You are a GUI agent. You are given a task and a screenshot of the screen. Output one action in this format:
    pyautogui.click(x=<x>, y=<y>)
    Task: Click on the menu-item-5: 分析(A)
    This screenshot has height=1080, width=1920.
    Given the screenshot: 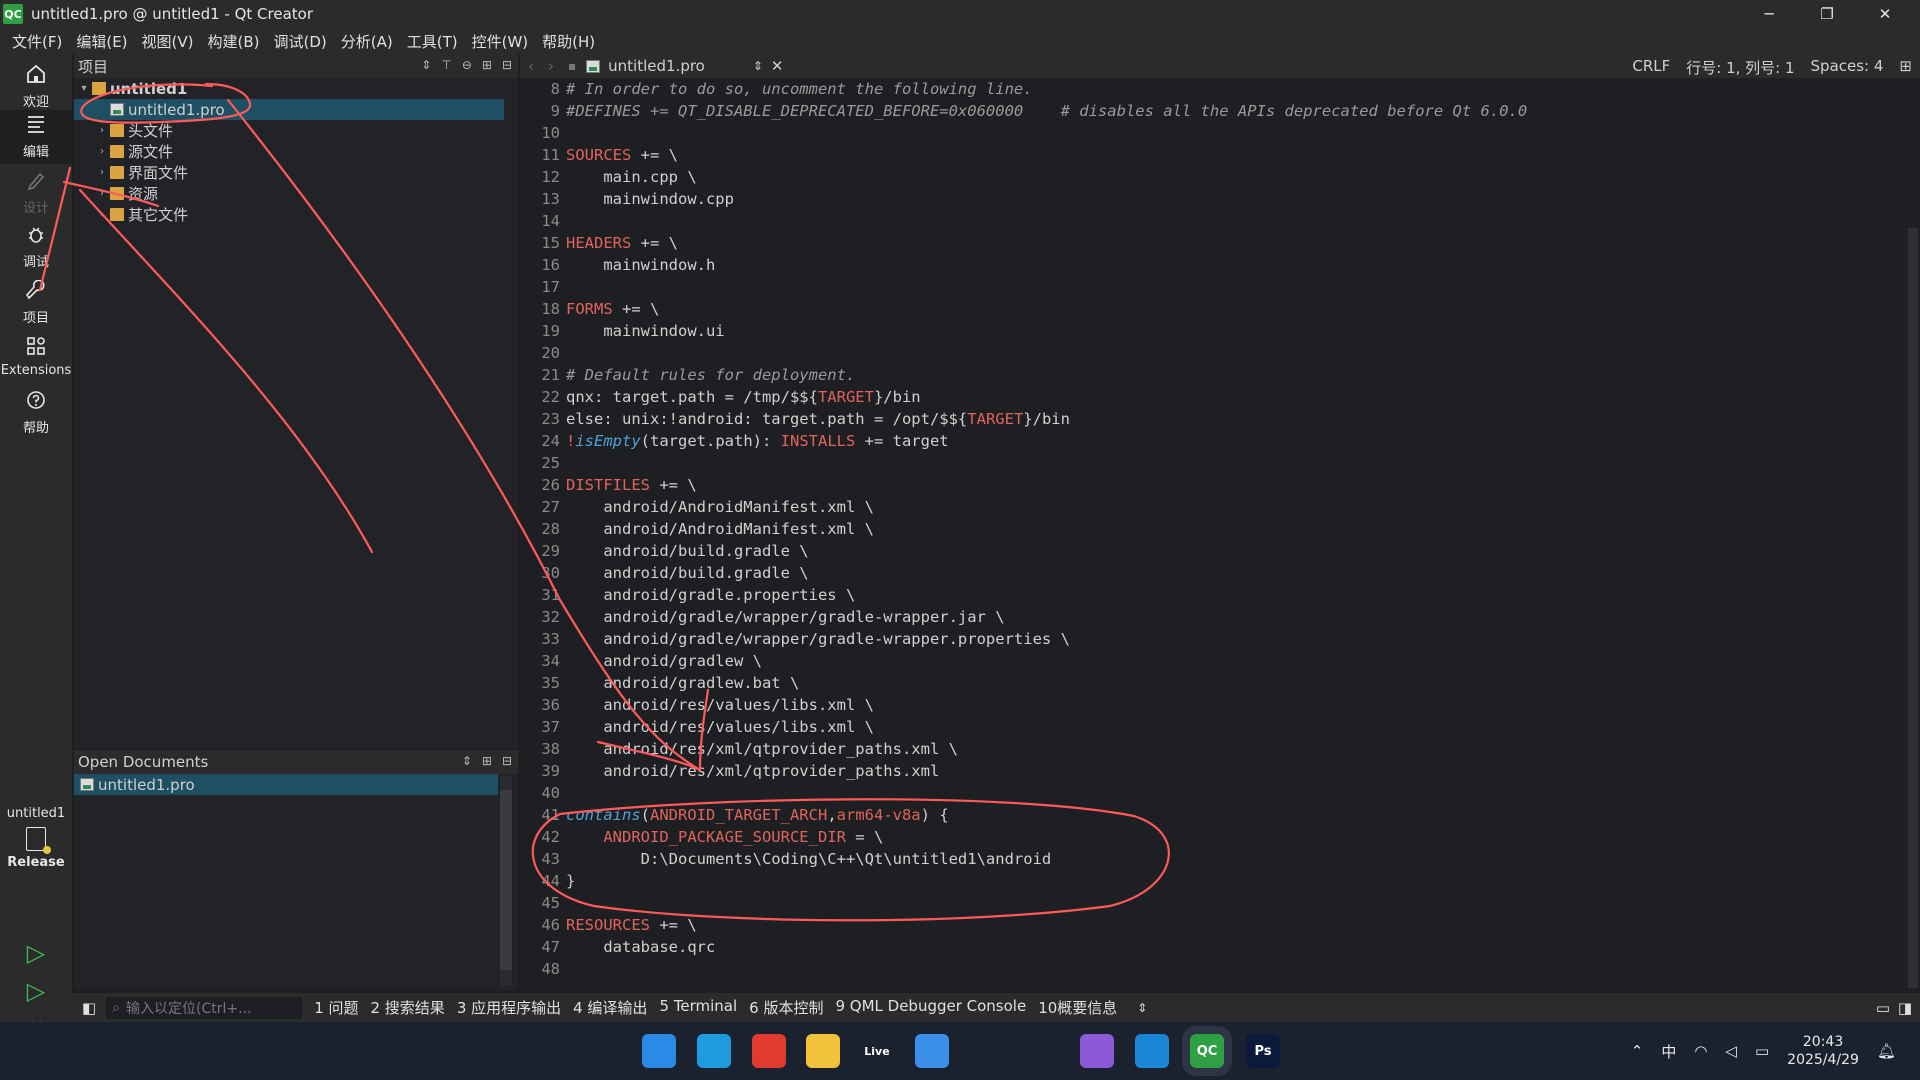 What is the action you would take?
    pyautogui.click(x=367, y=41)
    